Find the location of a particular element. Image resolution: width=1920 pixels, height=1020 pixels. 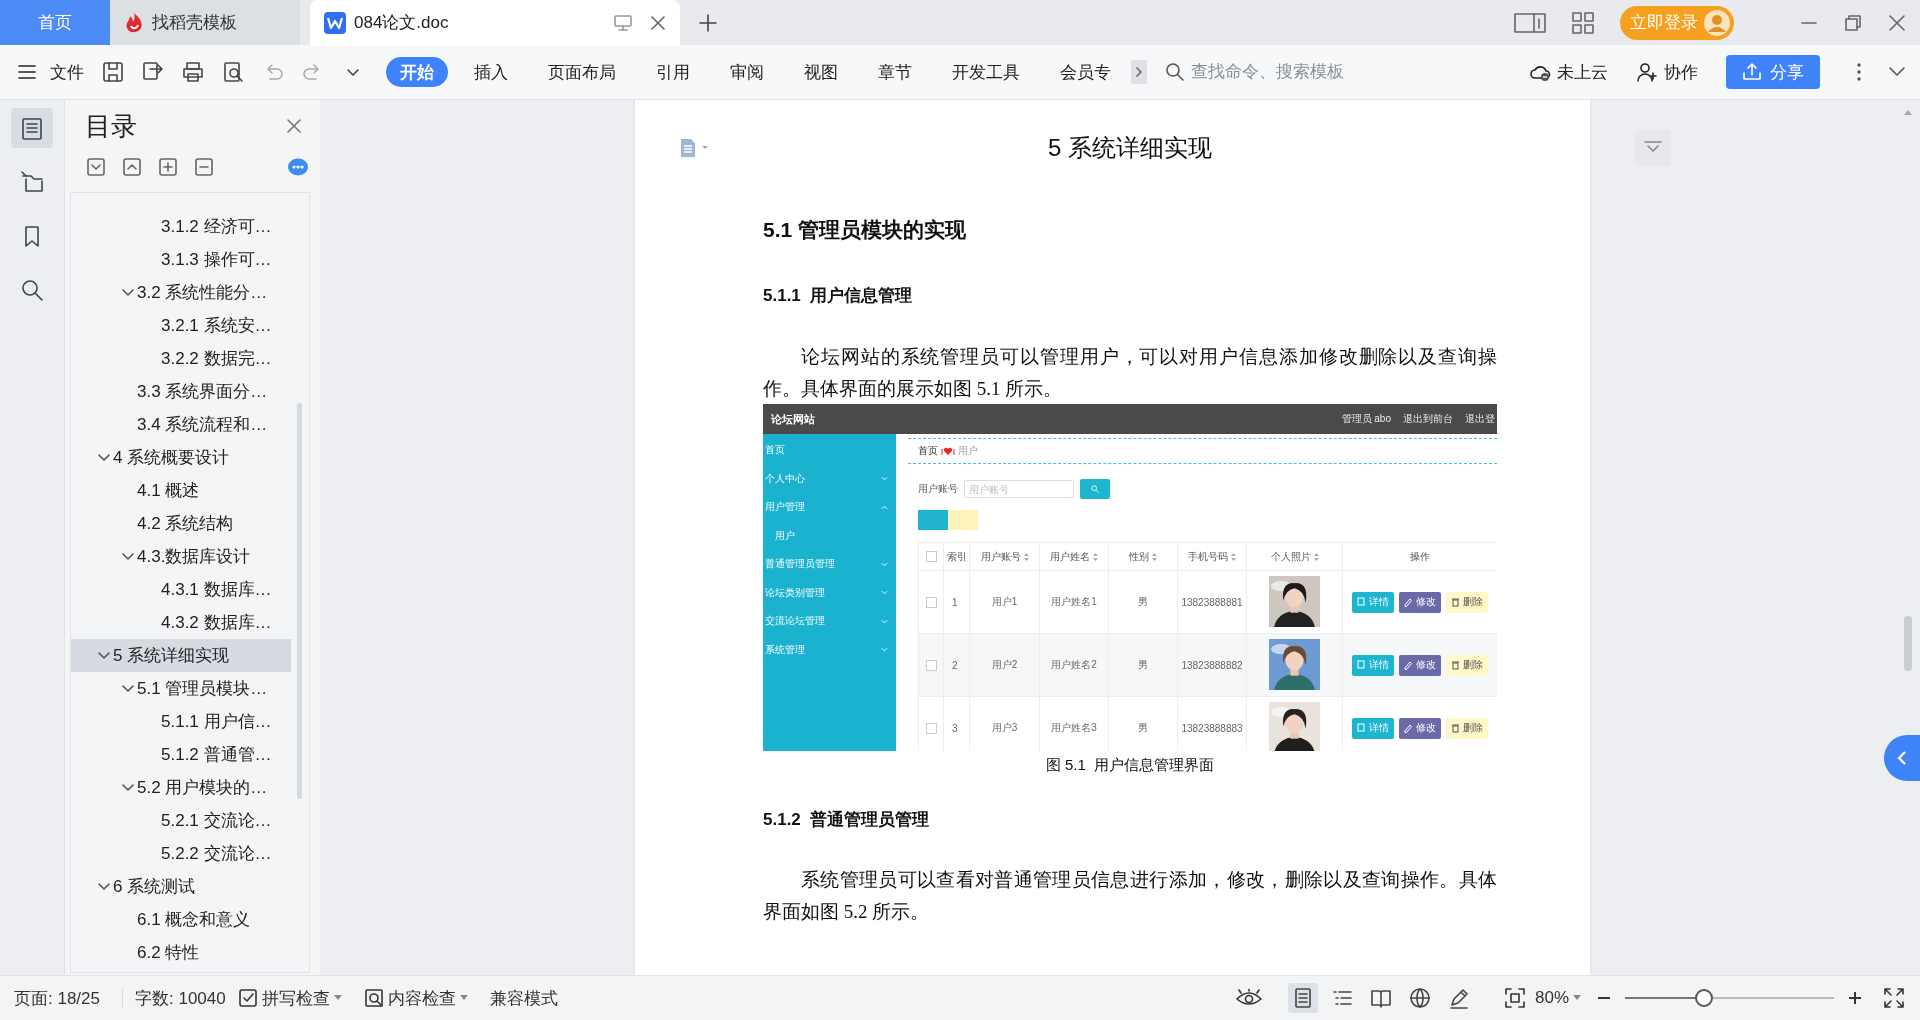

monitor-icon is located at coordinates (623, 22).